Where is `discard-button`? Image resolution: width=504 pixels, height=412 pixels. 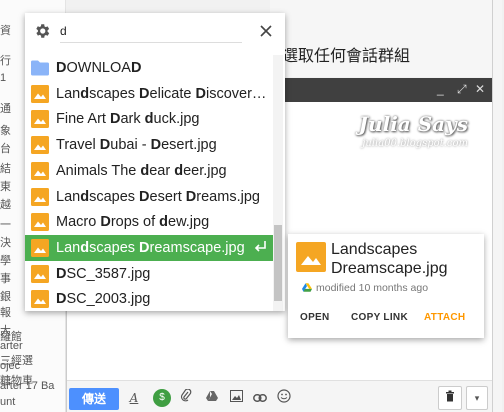
discard-button is located at coordinates (450, 398).